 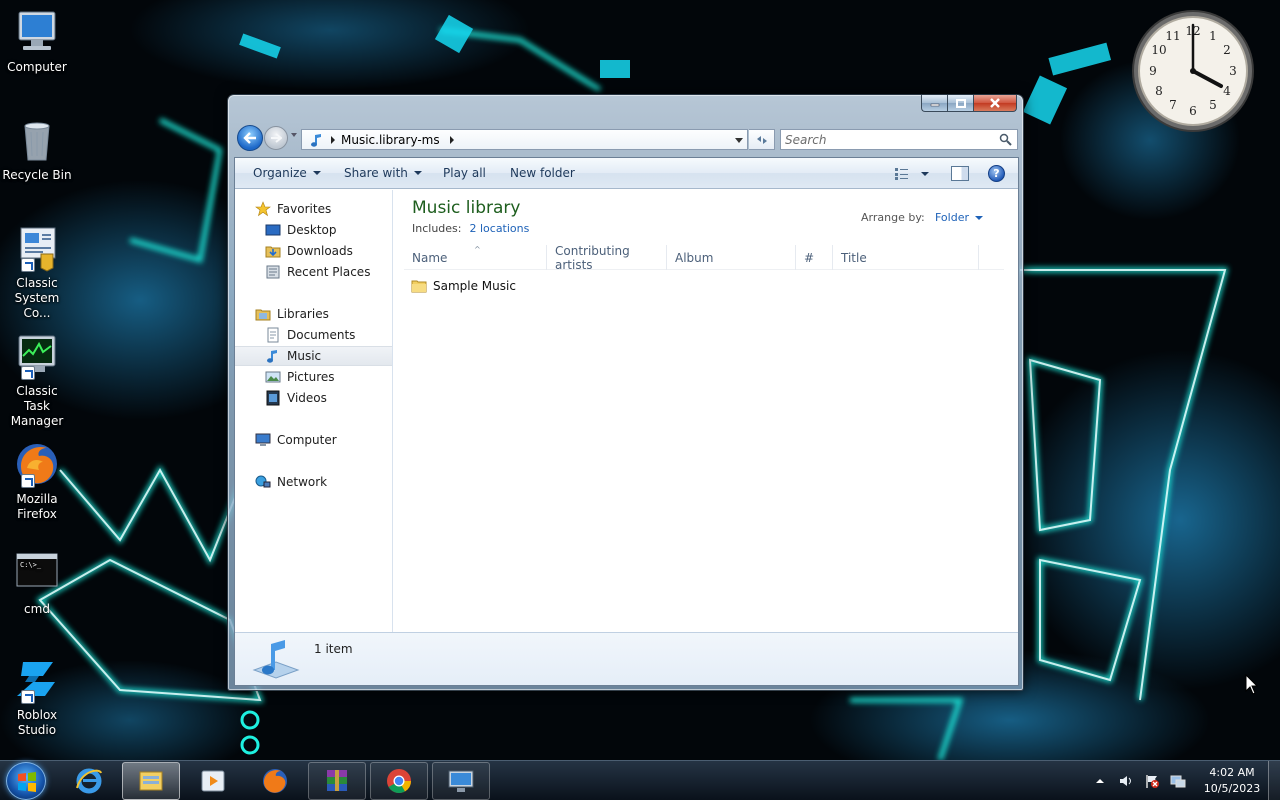 What do you see at coordinates (592, 257) in the screenshot?
I see `column-label: Contributing artists` at bounding box center [592, 257].